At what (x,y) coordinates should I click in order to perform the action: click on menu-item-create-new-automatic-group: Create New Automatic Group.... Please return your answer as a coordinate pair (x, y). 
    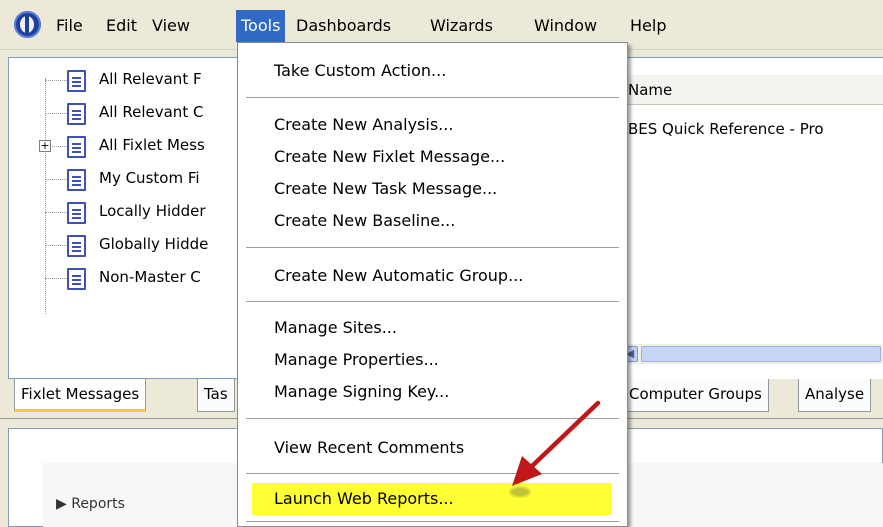
    Looking at the image, I should click on (432, 276).